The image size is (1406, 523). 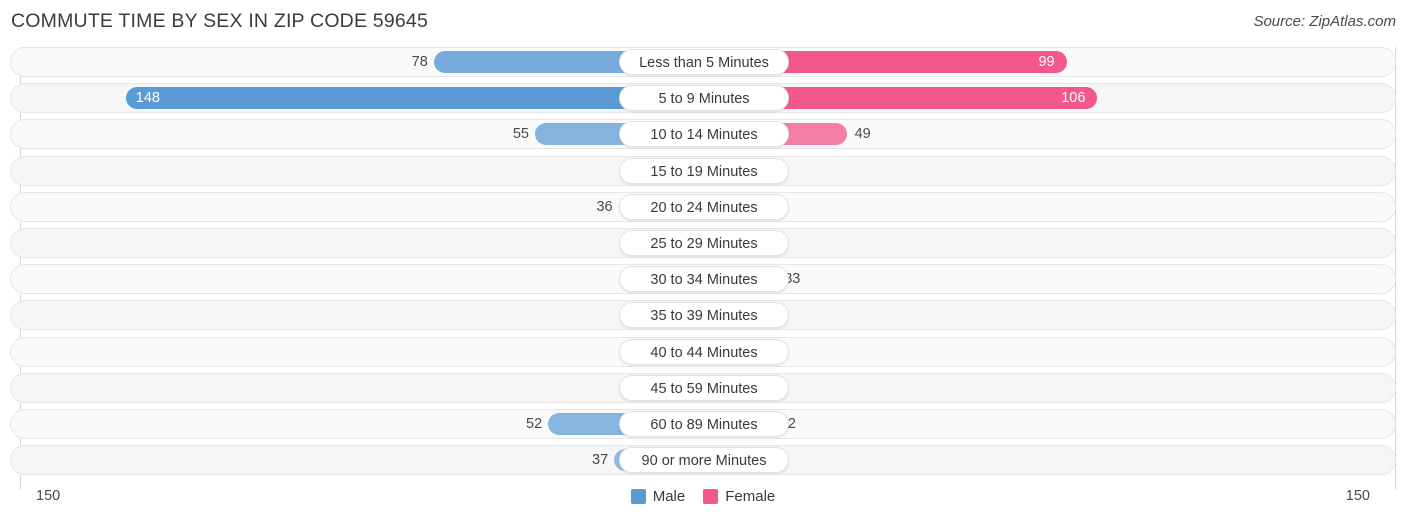 I want to click on chart-row: 148 106 5 to 9 Minutes, so click(x=703, y=98).